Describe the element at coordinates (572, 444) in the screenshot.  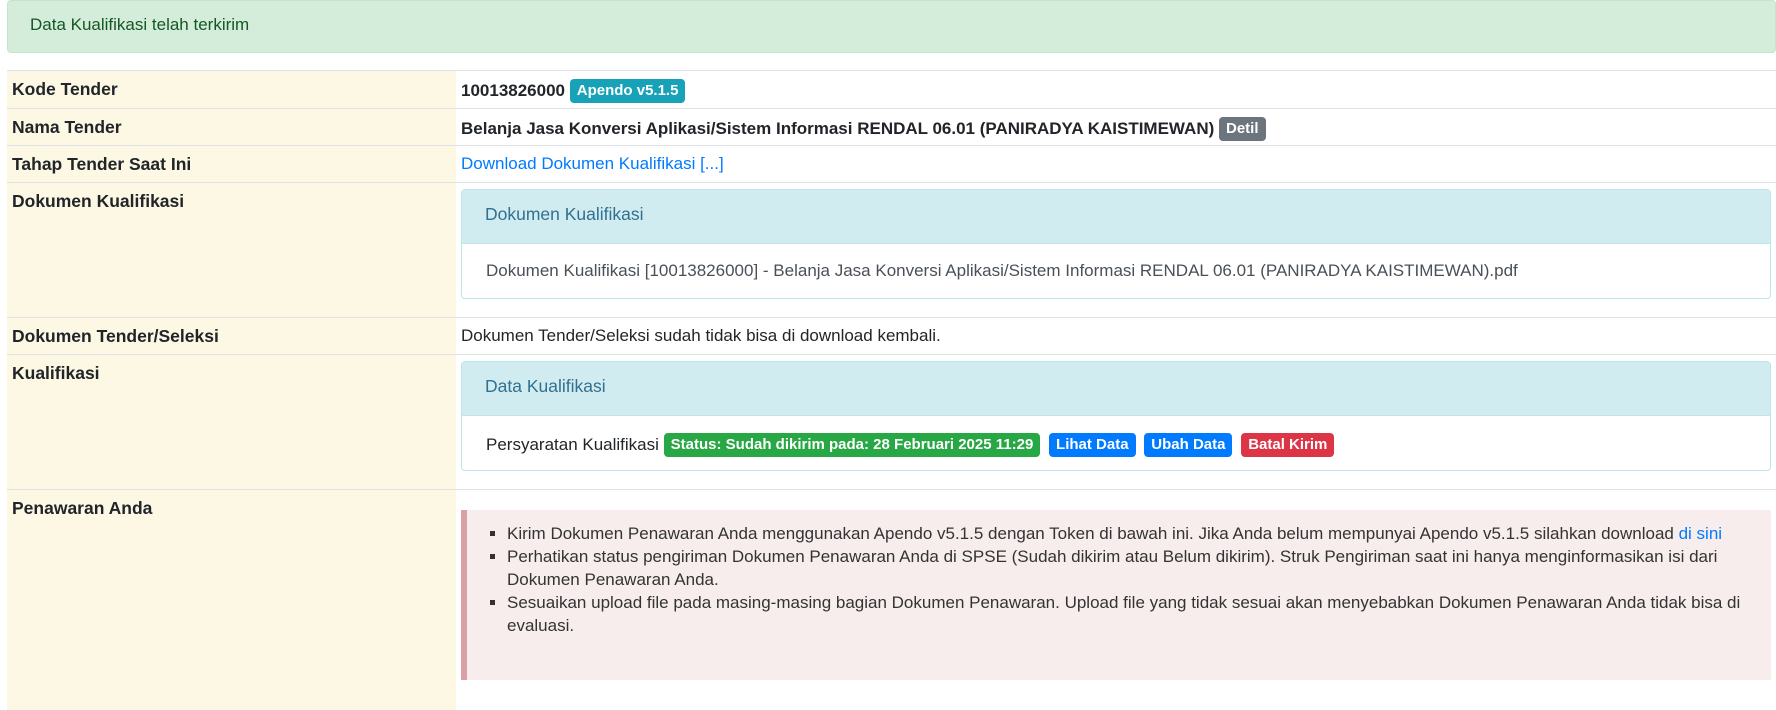
I see `persyaratan-kualifikasi-label: Persyaratan Kualifikasi` at that location.